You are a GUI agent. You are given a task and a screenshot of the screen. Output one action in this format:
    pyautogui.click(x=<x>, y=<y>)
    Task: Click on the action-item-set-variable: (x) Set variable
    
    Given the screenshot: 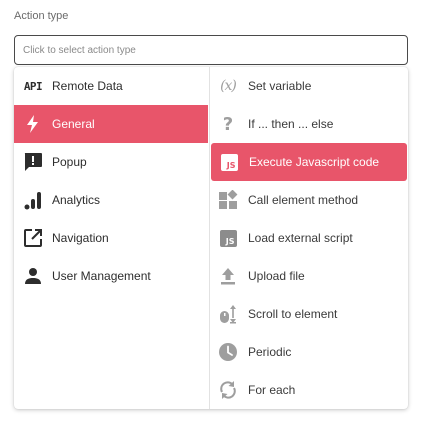 What is the action you would take?
    pyautogui.click(x=309, y=86)
    